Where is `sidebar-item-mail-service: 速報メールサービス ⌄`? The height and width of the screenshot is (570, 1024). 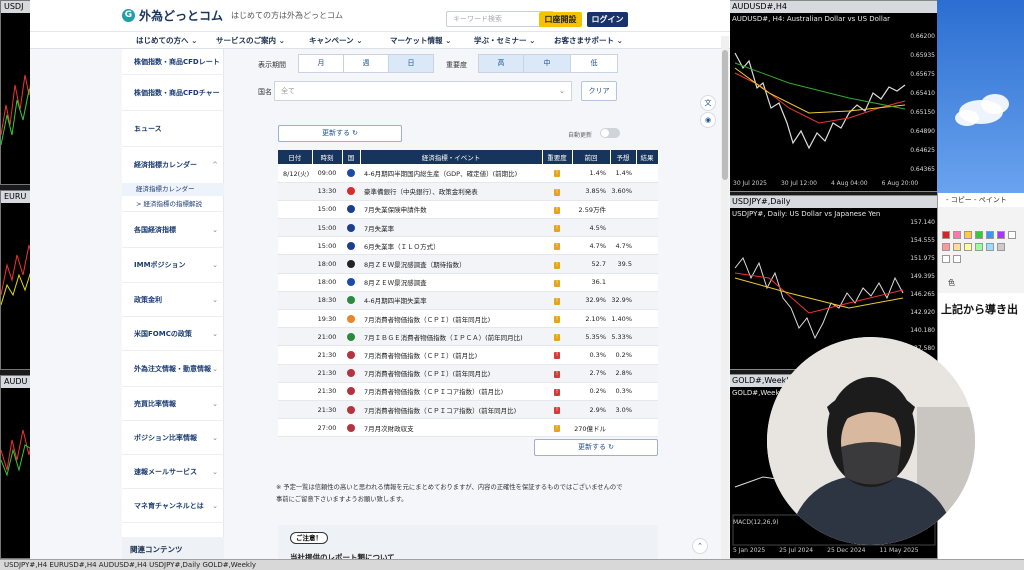 sidebar-item-mail-service: 速報メールサービス ⌄ is located at coordinates (173, 472).